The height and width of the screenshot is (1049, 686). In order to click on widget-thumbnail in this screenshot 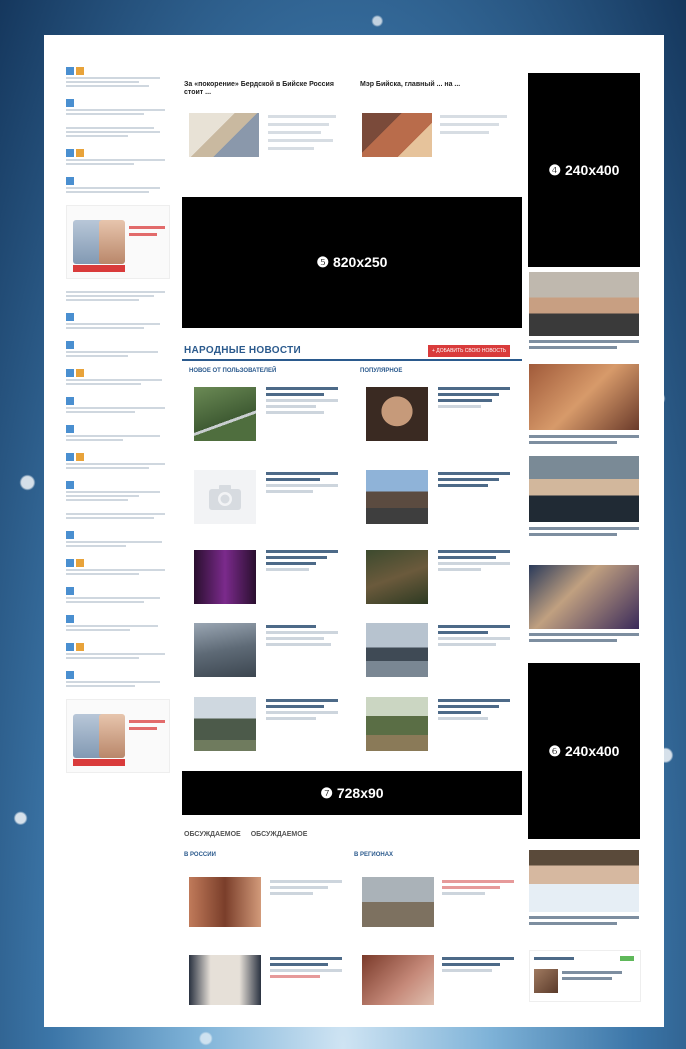, I will do `click(546, 981)`.